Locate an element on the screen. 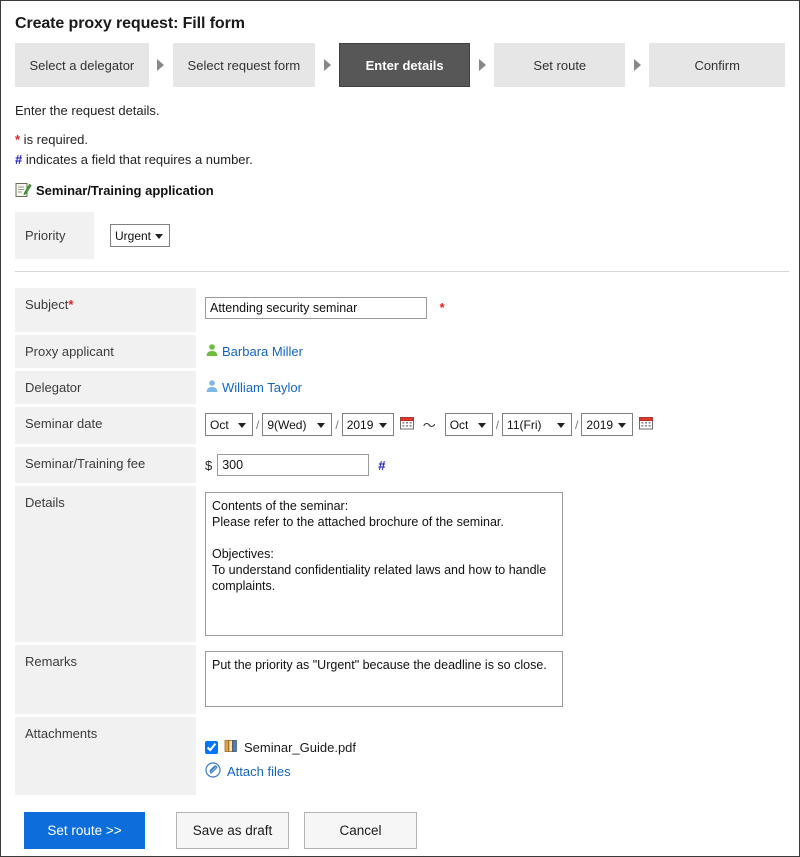 This screenshot has height=857, width=800. step-label: Confirm is located at coordinates (717, 65).